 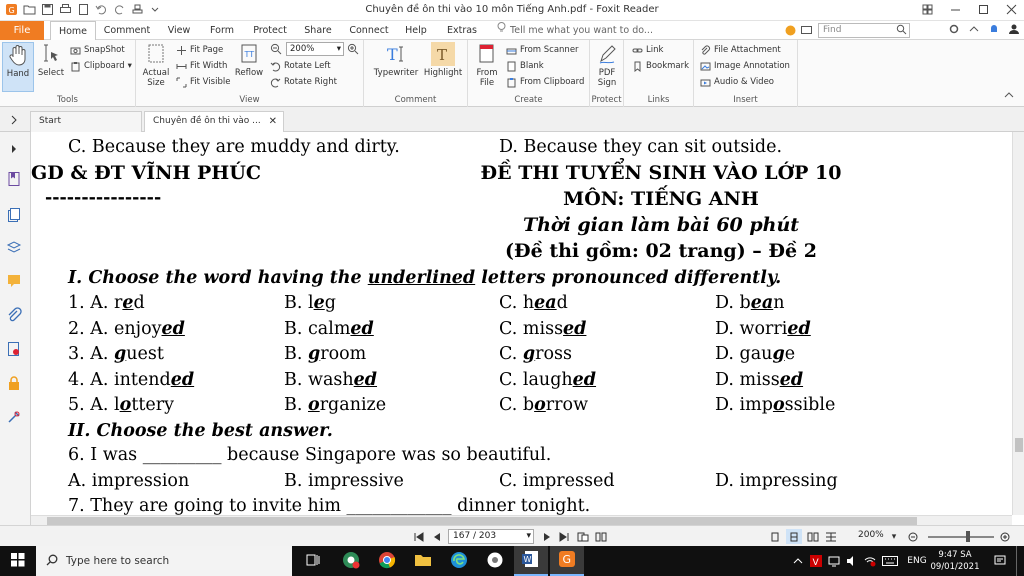 What do you see at coordinates (994, 30) in the screenshot?
I see `notification-icon` at bounding box center [994, 30].